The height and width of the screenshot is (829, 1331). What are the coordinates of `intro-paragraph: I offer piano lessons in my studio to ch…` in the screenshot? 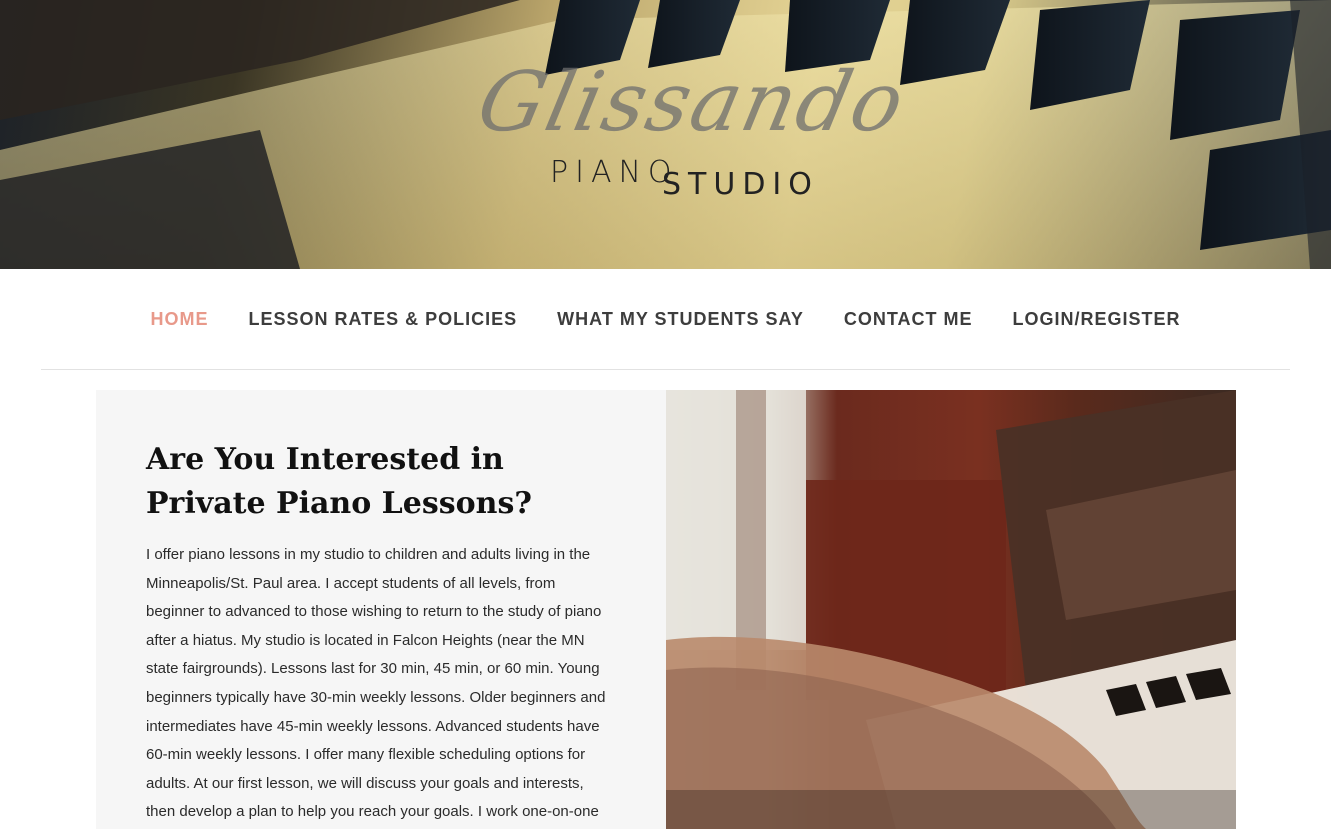 It's located at (376, 683).